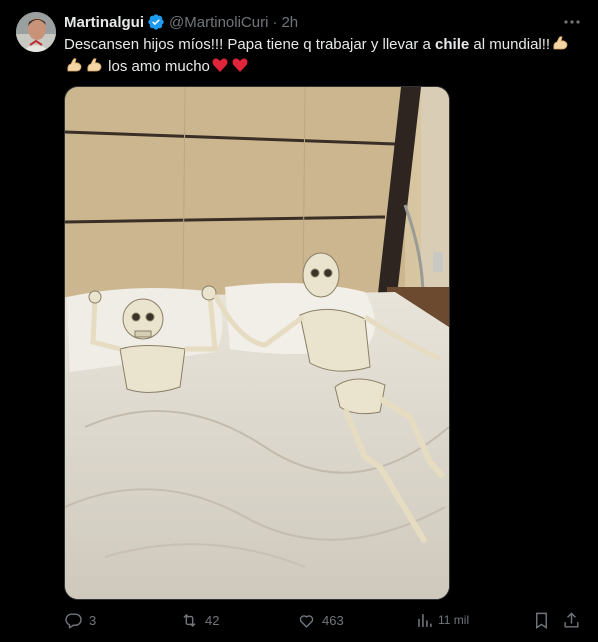 This screenshot has width=598, height=642. I want to click on reply-icon, so click(73, 620).